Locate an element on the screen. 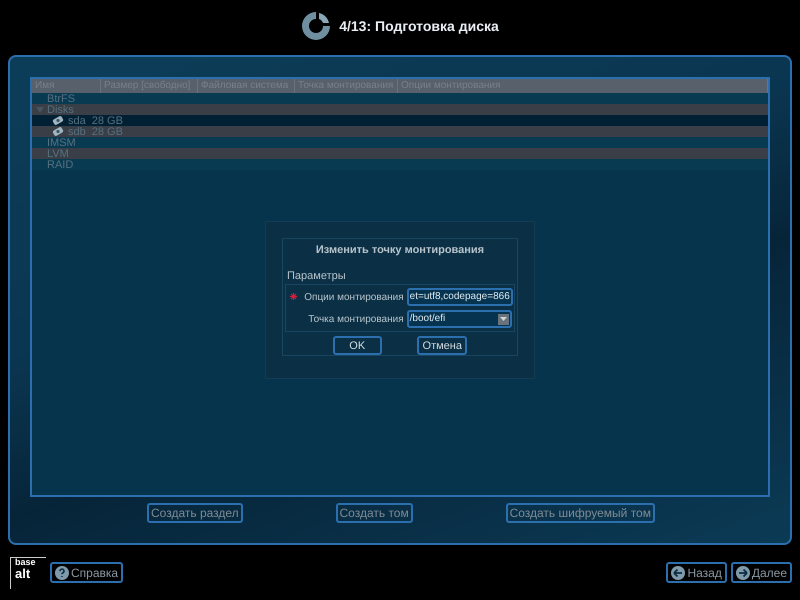 This screenshot has height=600, width=800. tree-row: sda 28 GB is located at coordinates (400, 120).